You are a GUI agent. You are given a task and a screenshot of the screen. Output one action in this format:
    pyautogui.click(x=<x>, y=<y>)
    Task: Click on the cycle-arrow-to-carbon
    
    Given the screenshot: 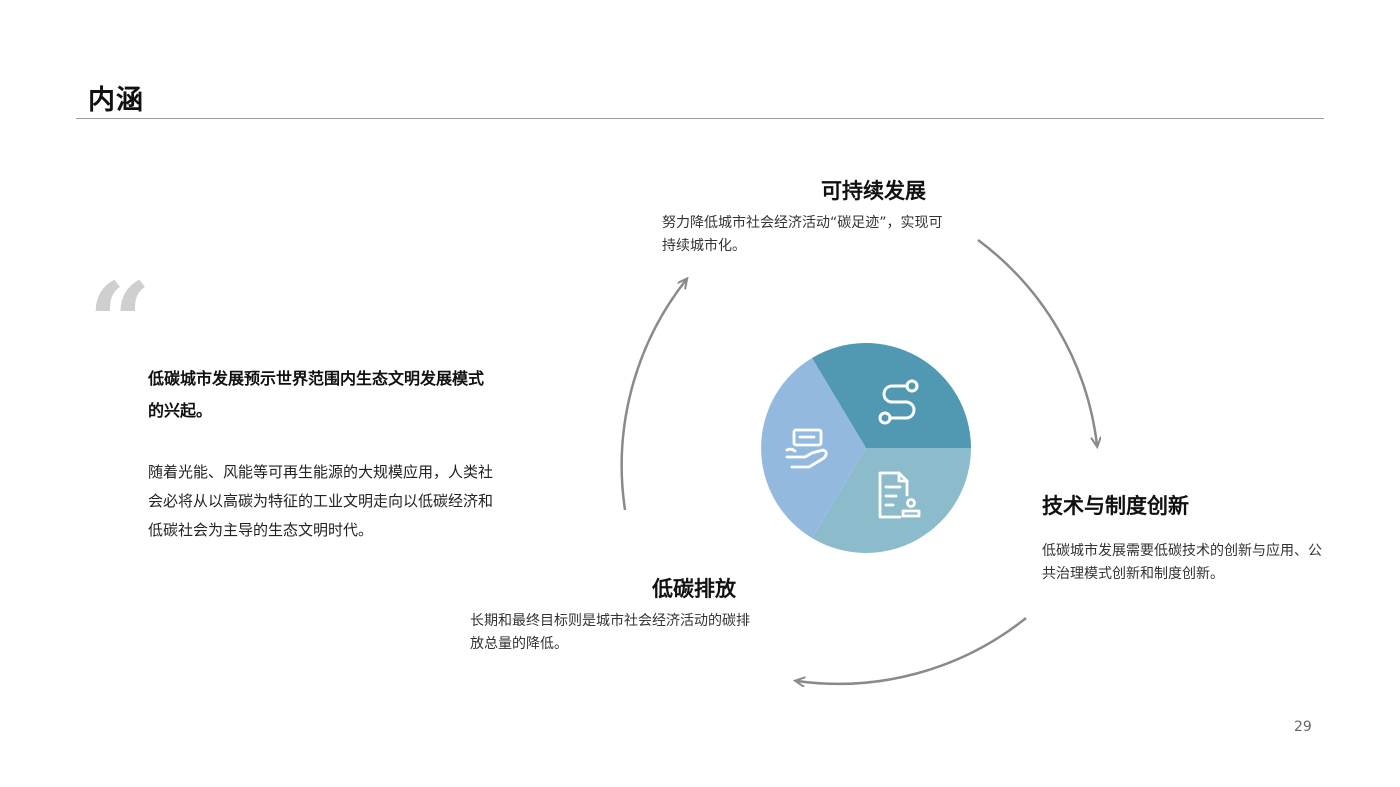 What is the action you would take?
    pyautogui.click(x=912, y=650)
    